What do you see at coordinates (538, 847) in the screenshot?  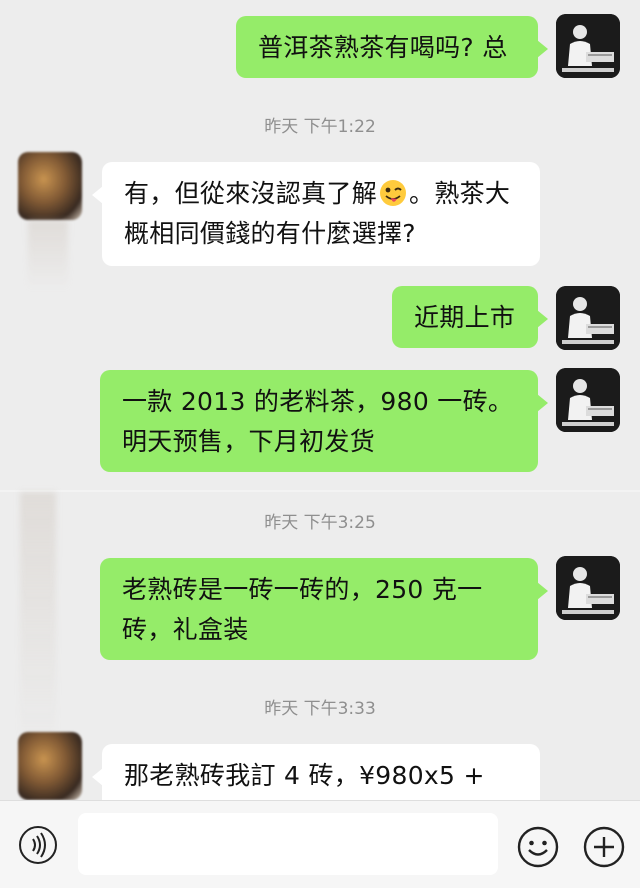 I see `emoji-icon` at bounding box center [538, 847].